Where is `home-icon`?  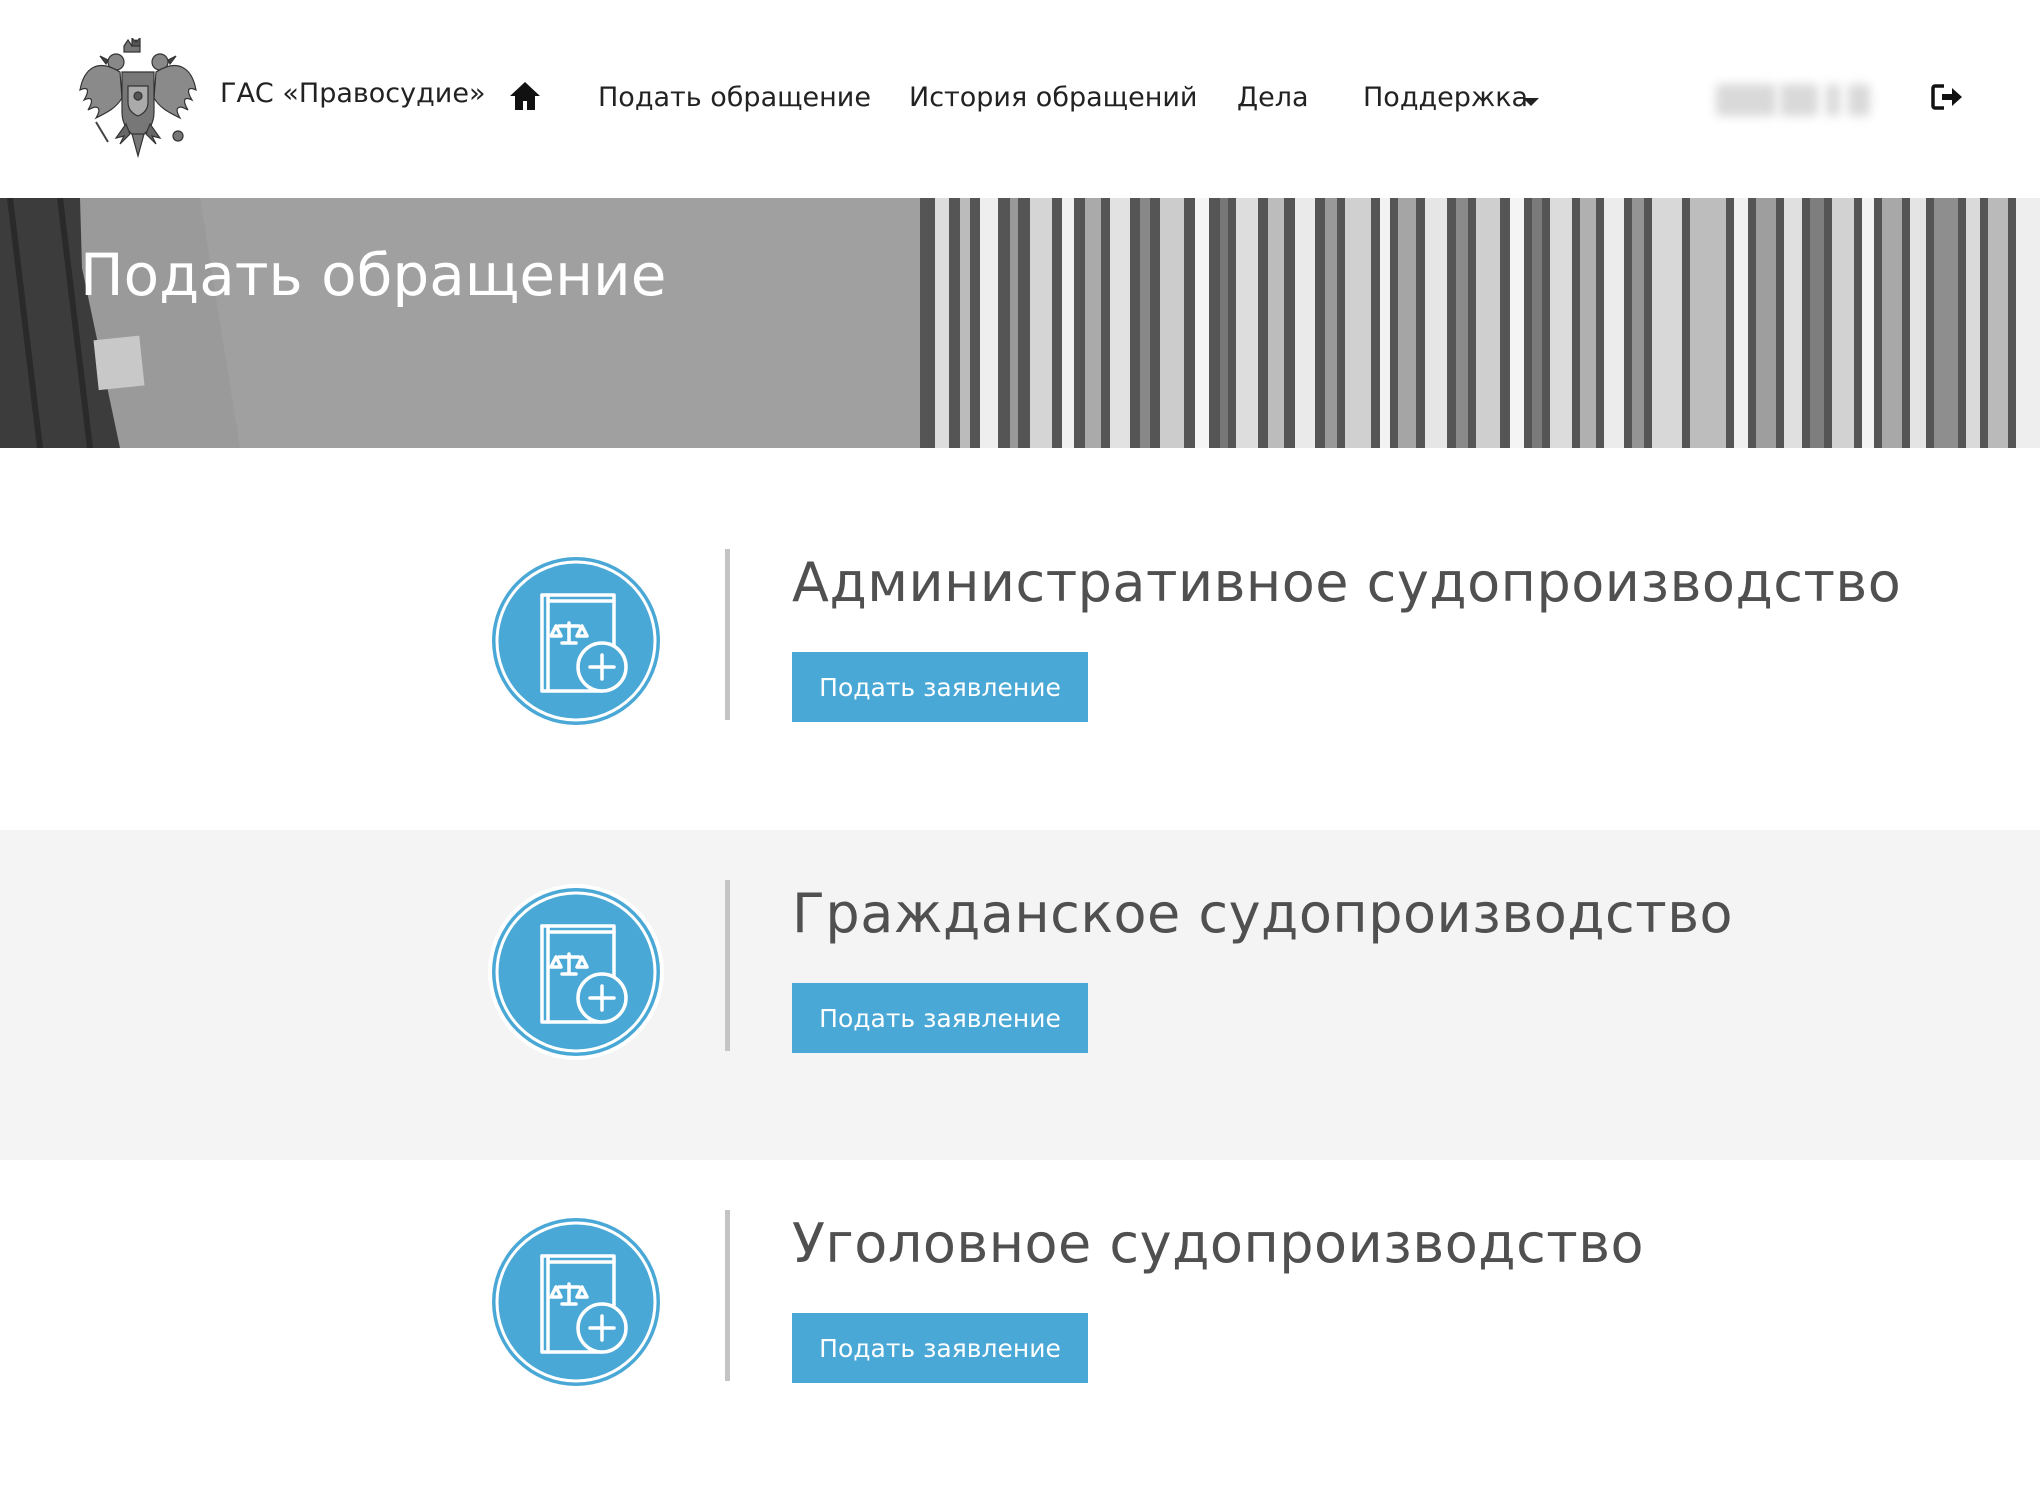
home-icon is located at coordinates (525, 96).